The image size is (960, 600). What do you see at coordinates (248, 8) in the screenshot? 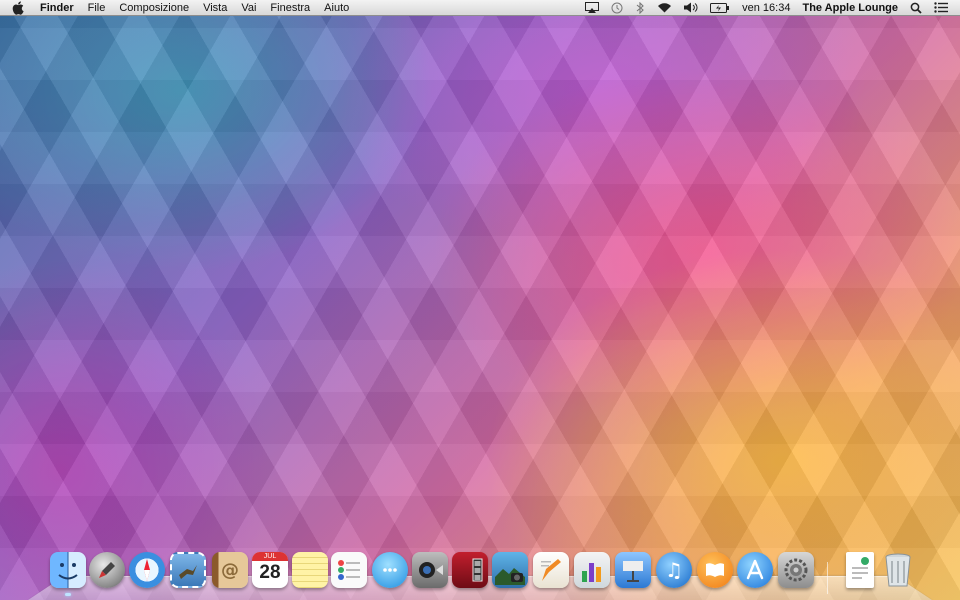
I see `menu-vai: Vai` at bounding box center [248, 8].